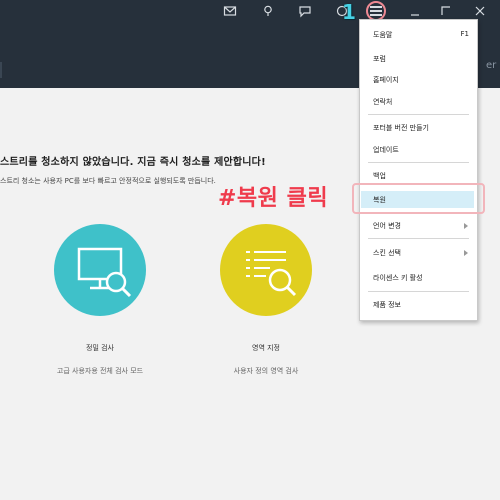 The image size is (500, 500). I want to click on mail-icon, so click(230, 12).